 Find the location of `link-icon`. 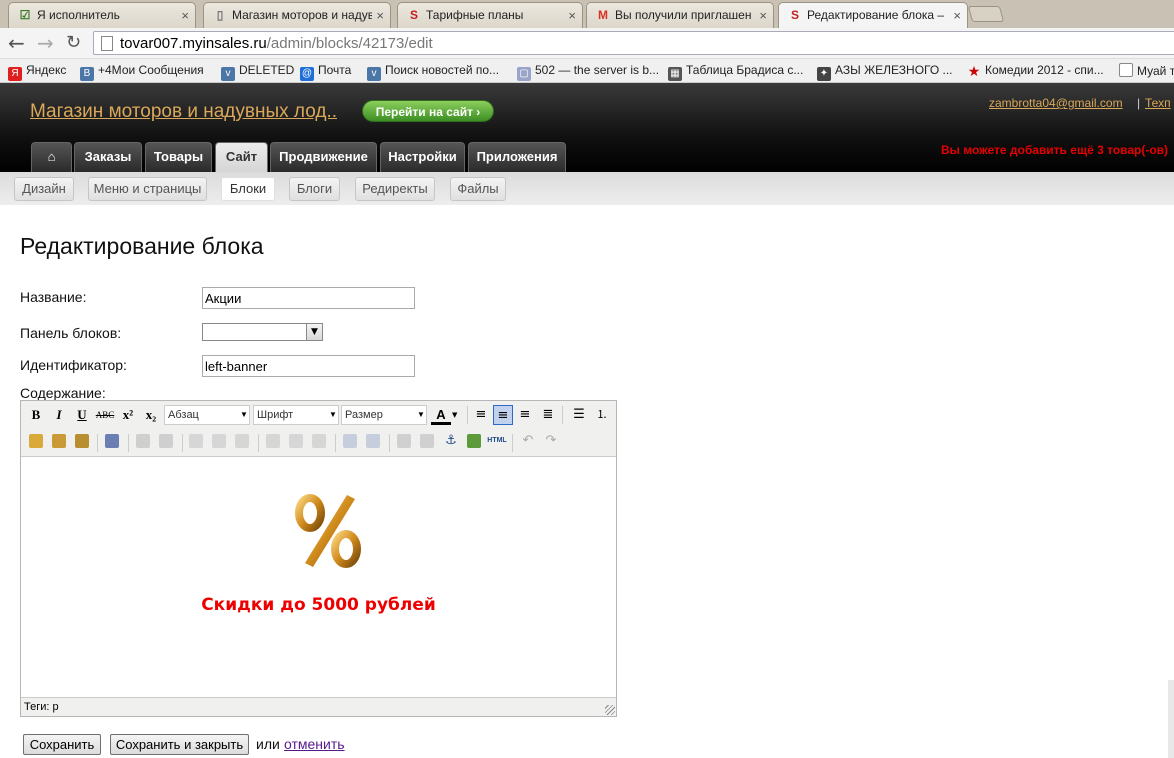

link-icon is located at coordinates (404, 441).